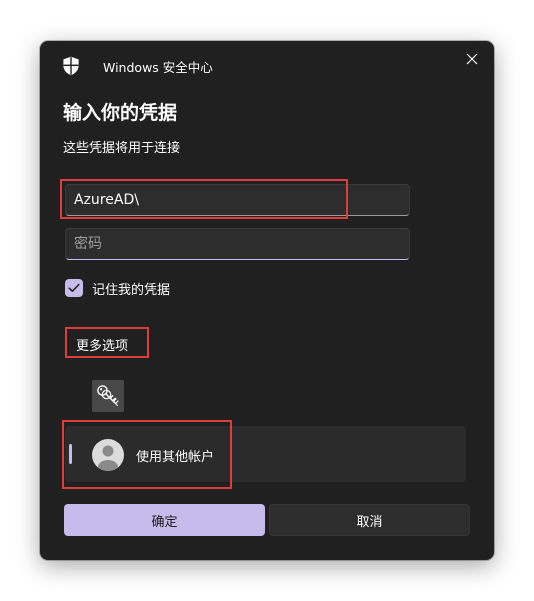 The height and width of the screenshot is (601, 534). I want to click on key-icon, so click(108, 396).